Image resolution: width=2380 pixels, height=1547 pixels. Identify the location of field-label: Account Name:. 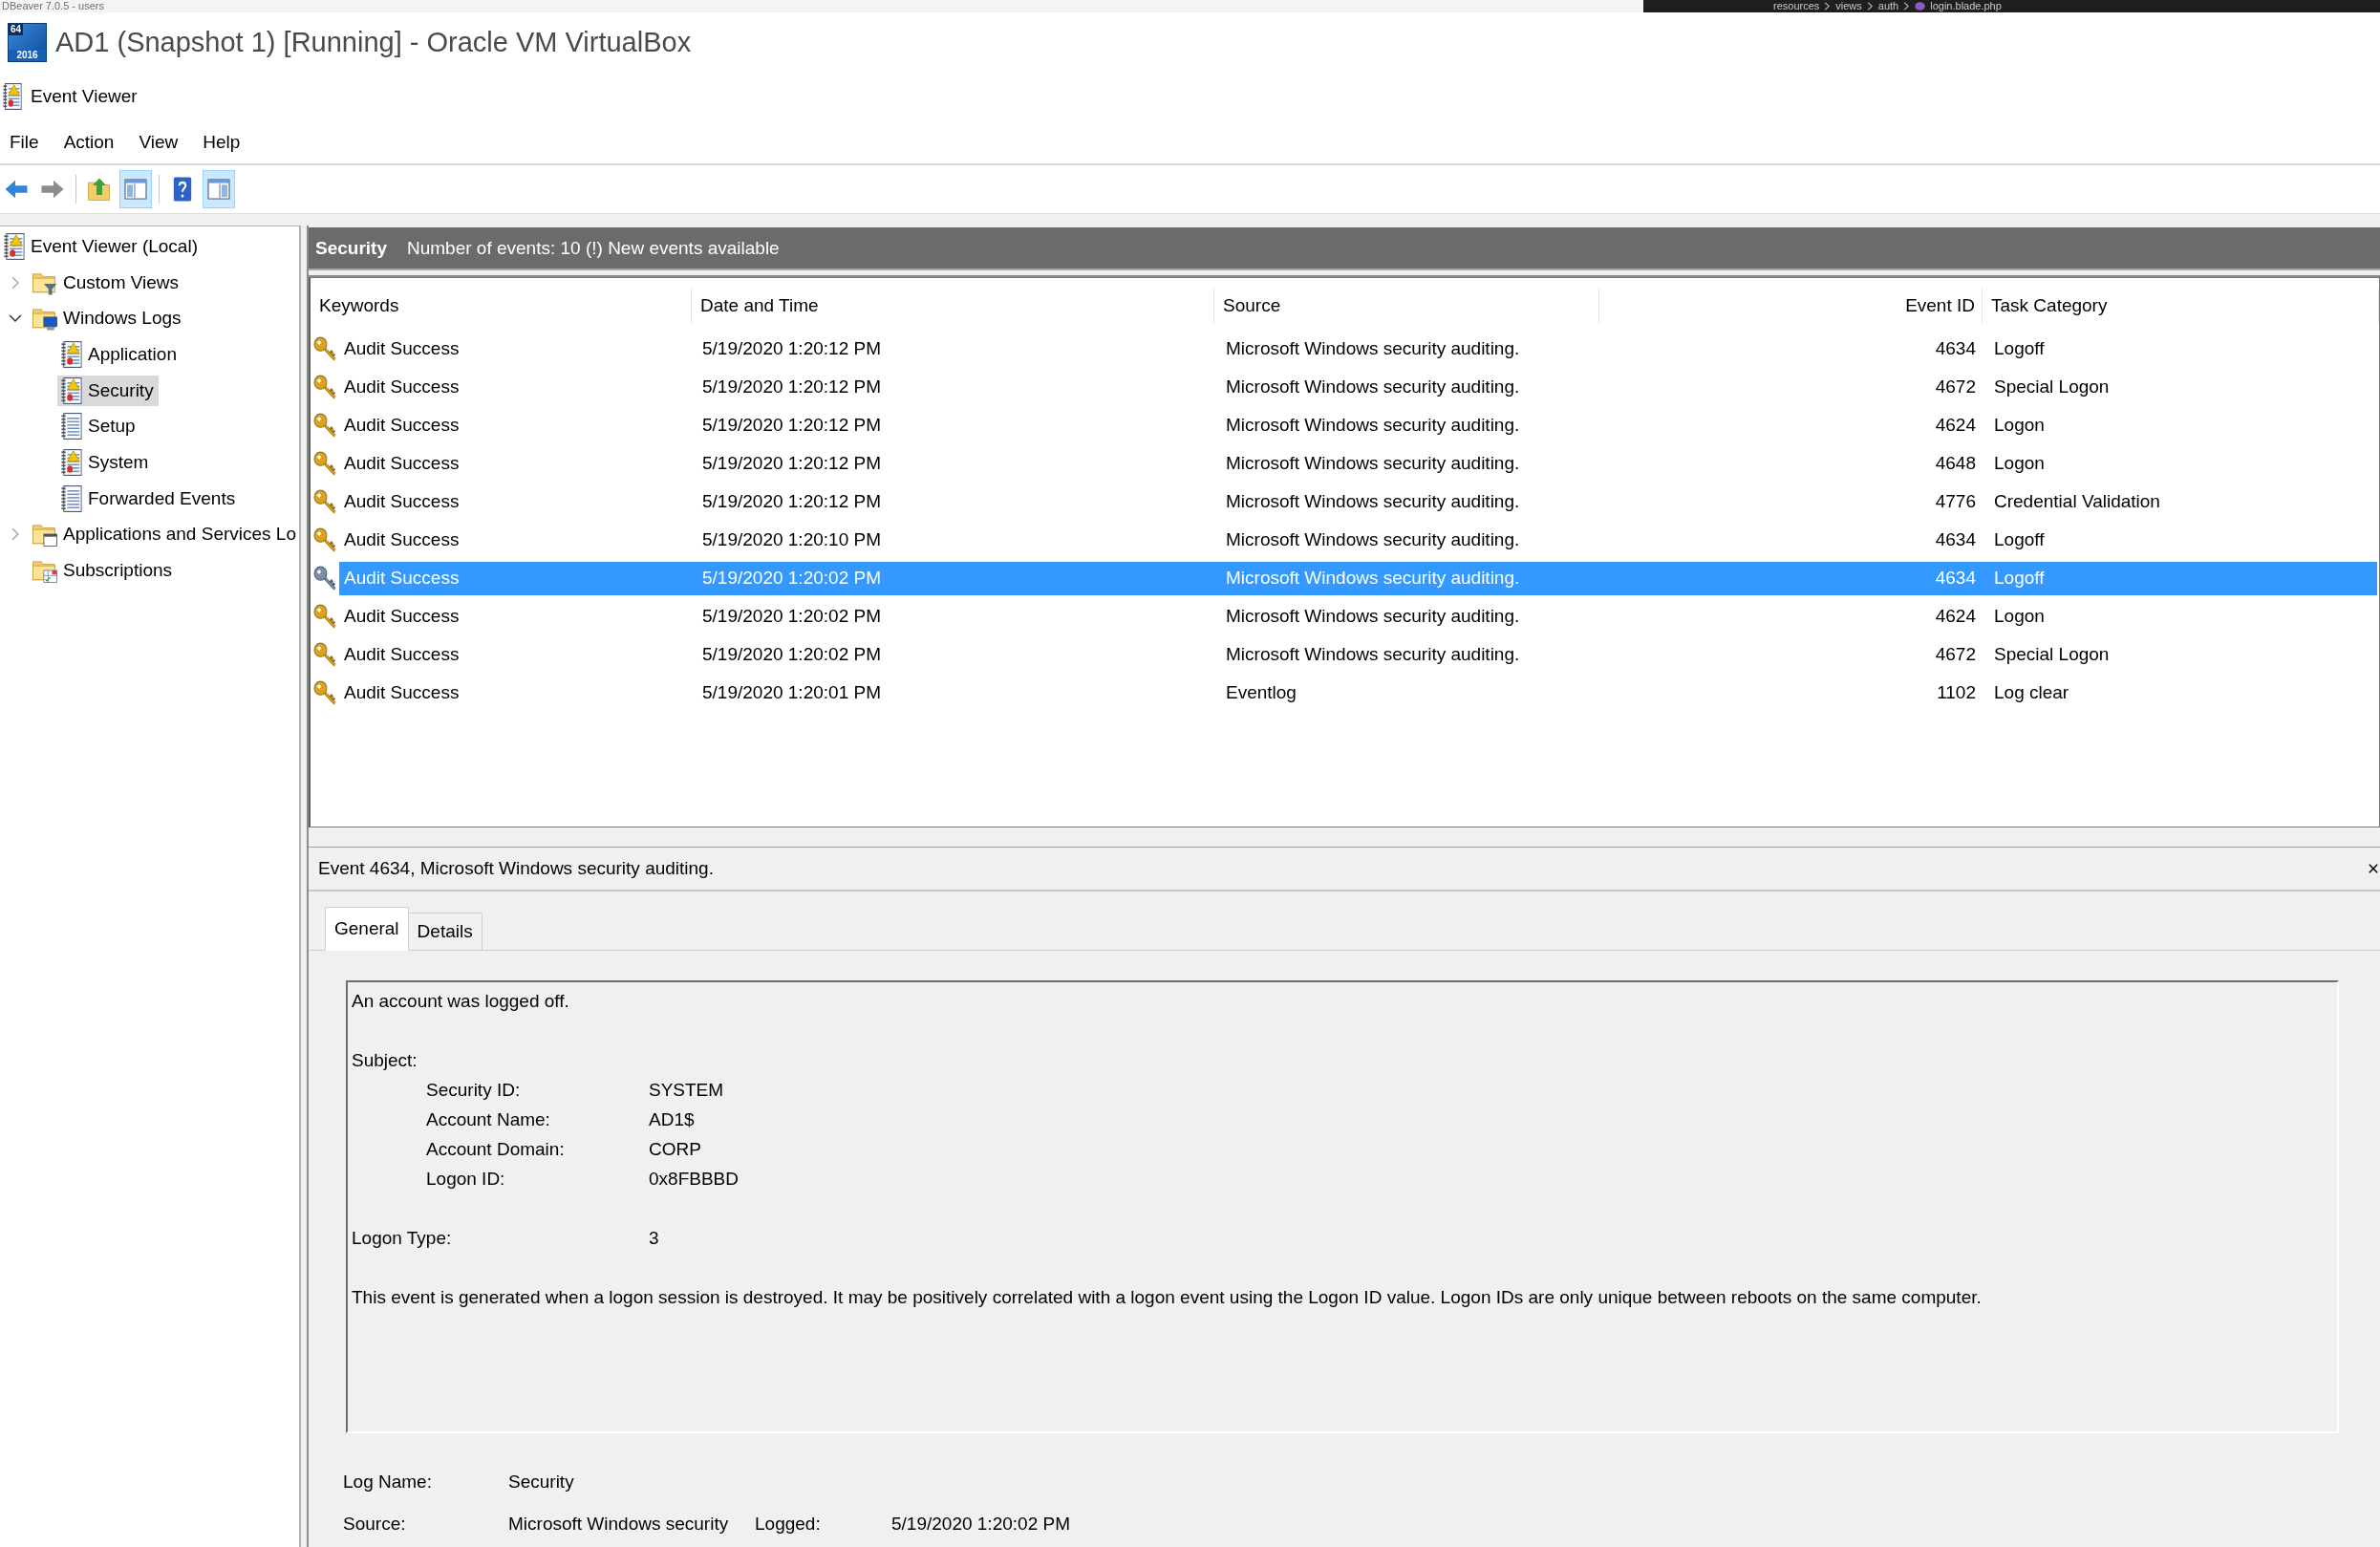
(488, 1119).